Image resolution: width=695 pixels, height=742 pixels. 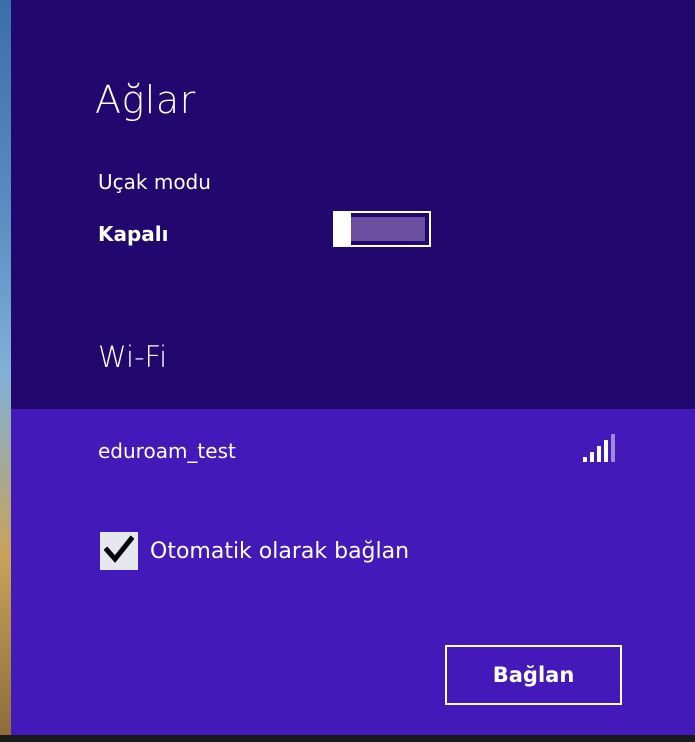 What do you see at coordinates (145, 100) in the screenshot?
I see `panel-title: Ağlar` at bounding box center [145, 100].